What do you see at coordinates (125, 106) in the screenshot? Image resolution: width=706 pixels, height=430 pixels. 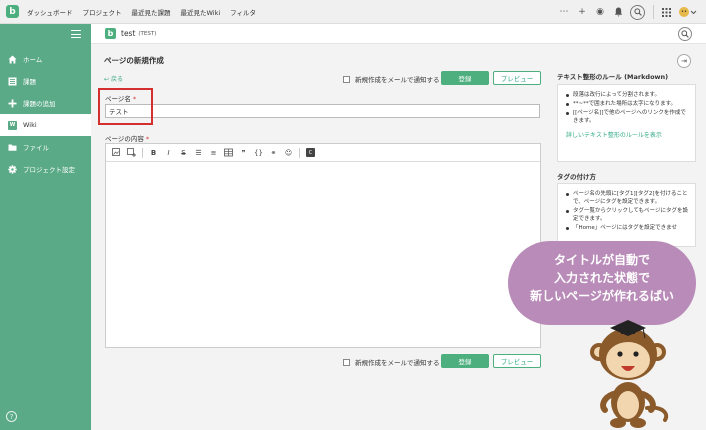 I see `highlight-box` at bounding box center [125, 106].